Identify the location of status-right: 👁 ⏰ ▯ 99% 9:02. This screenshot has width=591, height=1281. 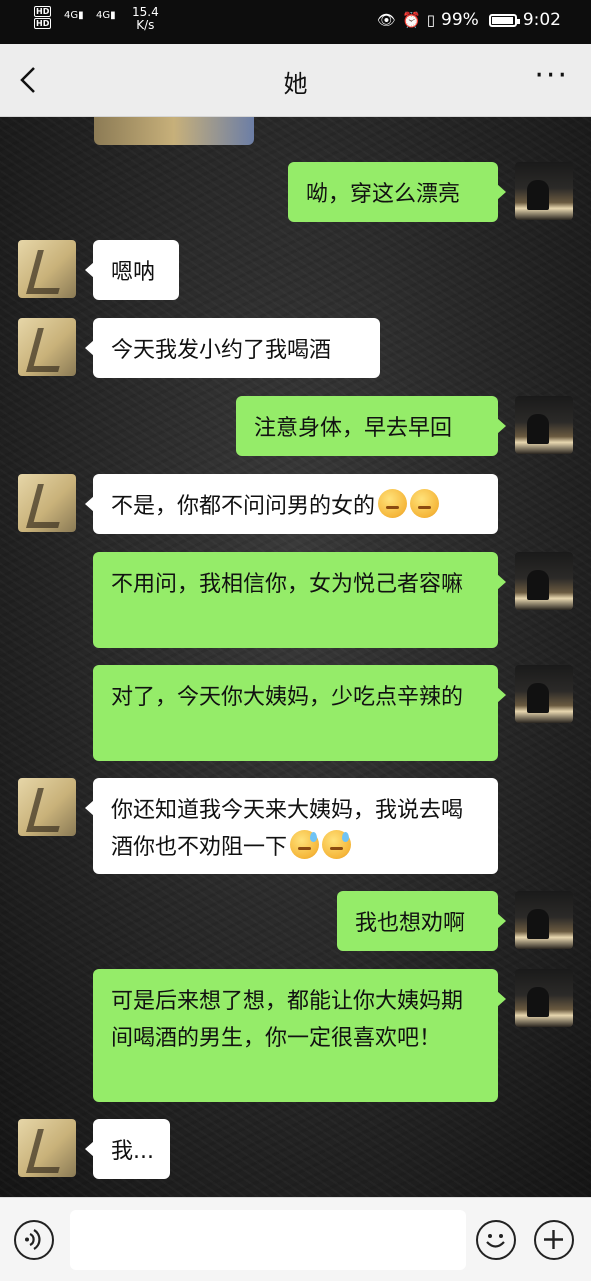
(469, 20).